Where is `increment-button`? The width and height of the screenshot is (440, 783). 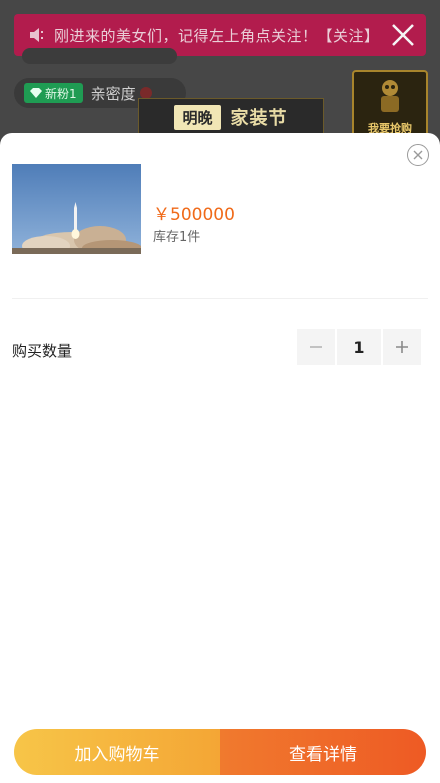 increment-button is located at coordinates (402, 347).